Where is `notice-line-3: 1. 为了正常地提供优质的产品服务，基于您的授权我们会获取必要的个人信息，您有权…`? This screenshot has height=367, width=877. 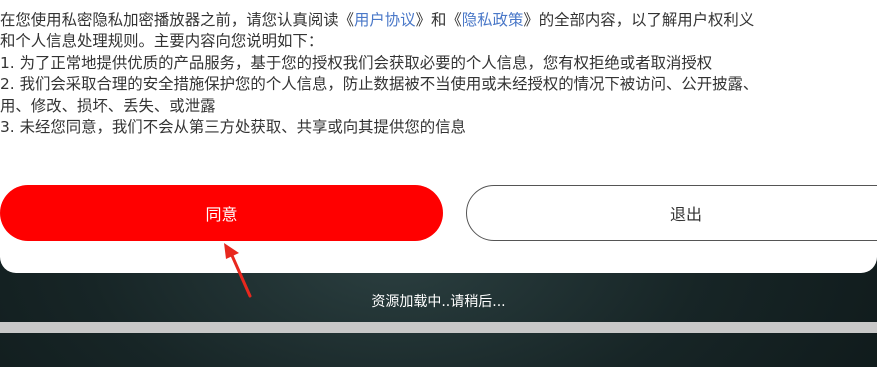
notice-line-3: 1. 为了正常地提供优质的产品服务，基于您的授权我们会获取必要的个人信息，您有权… is located at coordinates (356, 62).